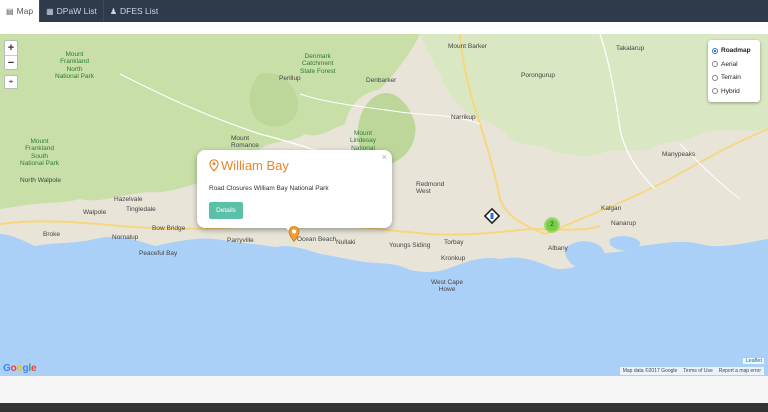 The height and width of the screenshot is (412, 768). What do you see at coordinates (290, 78) in the screenshot?
I see `place-perillup: Perillup` at bounding box center [290, 78].